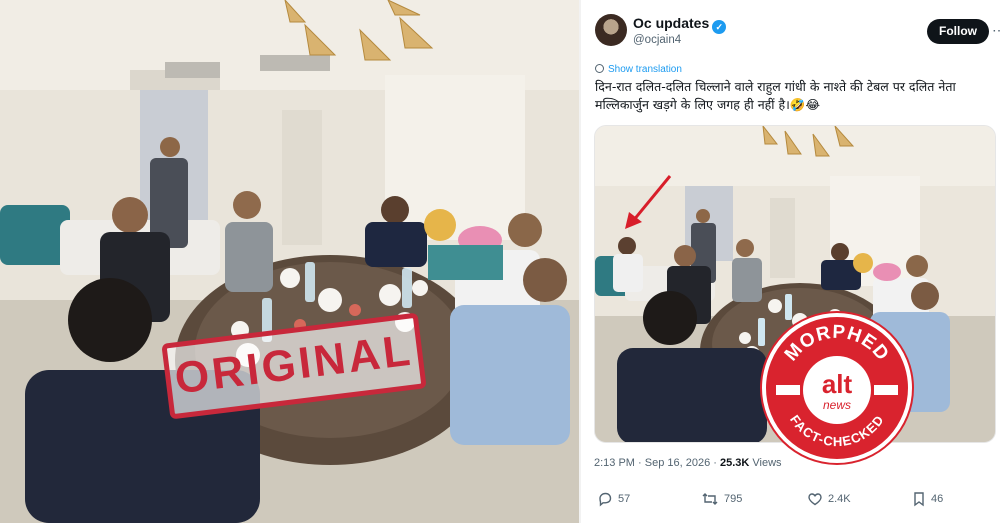  Describe the element at coordinates (605, 499) in the screenshot. I see `reply-icon` at that location.